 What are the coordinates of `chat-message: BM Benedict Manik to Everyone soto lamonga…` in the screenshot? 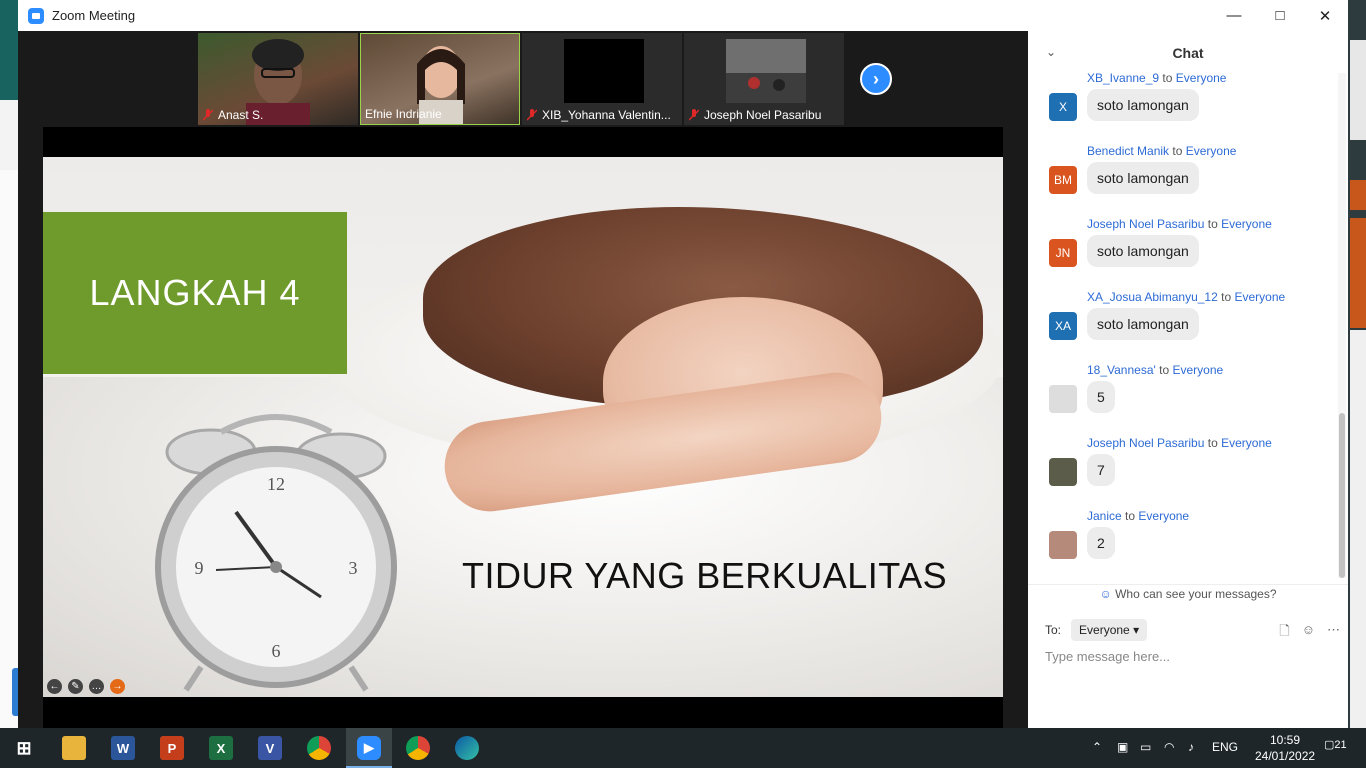 It's located at (1182, 180).